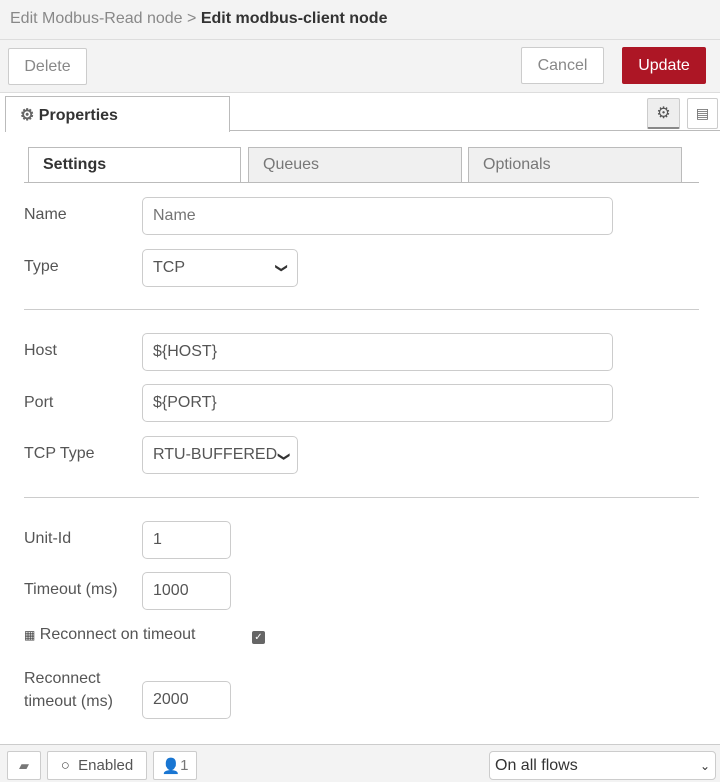 The height and width of the screenshot is (782, 720). I want to click on scope-value: On all flows, so click(536, 765).